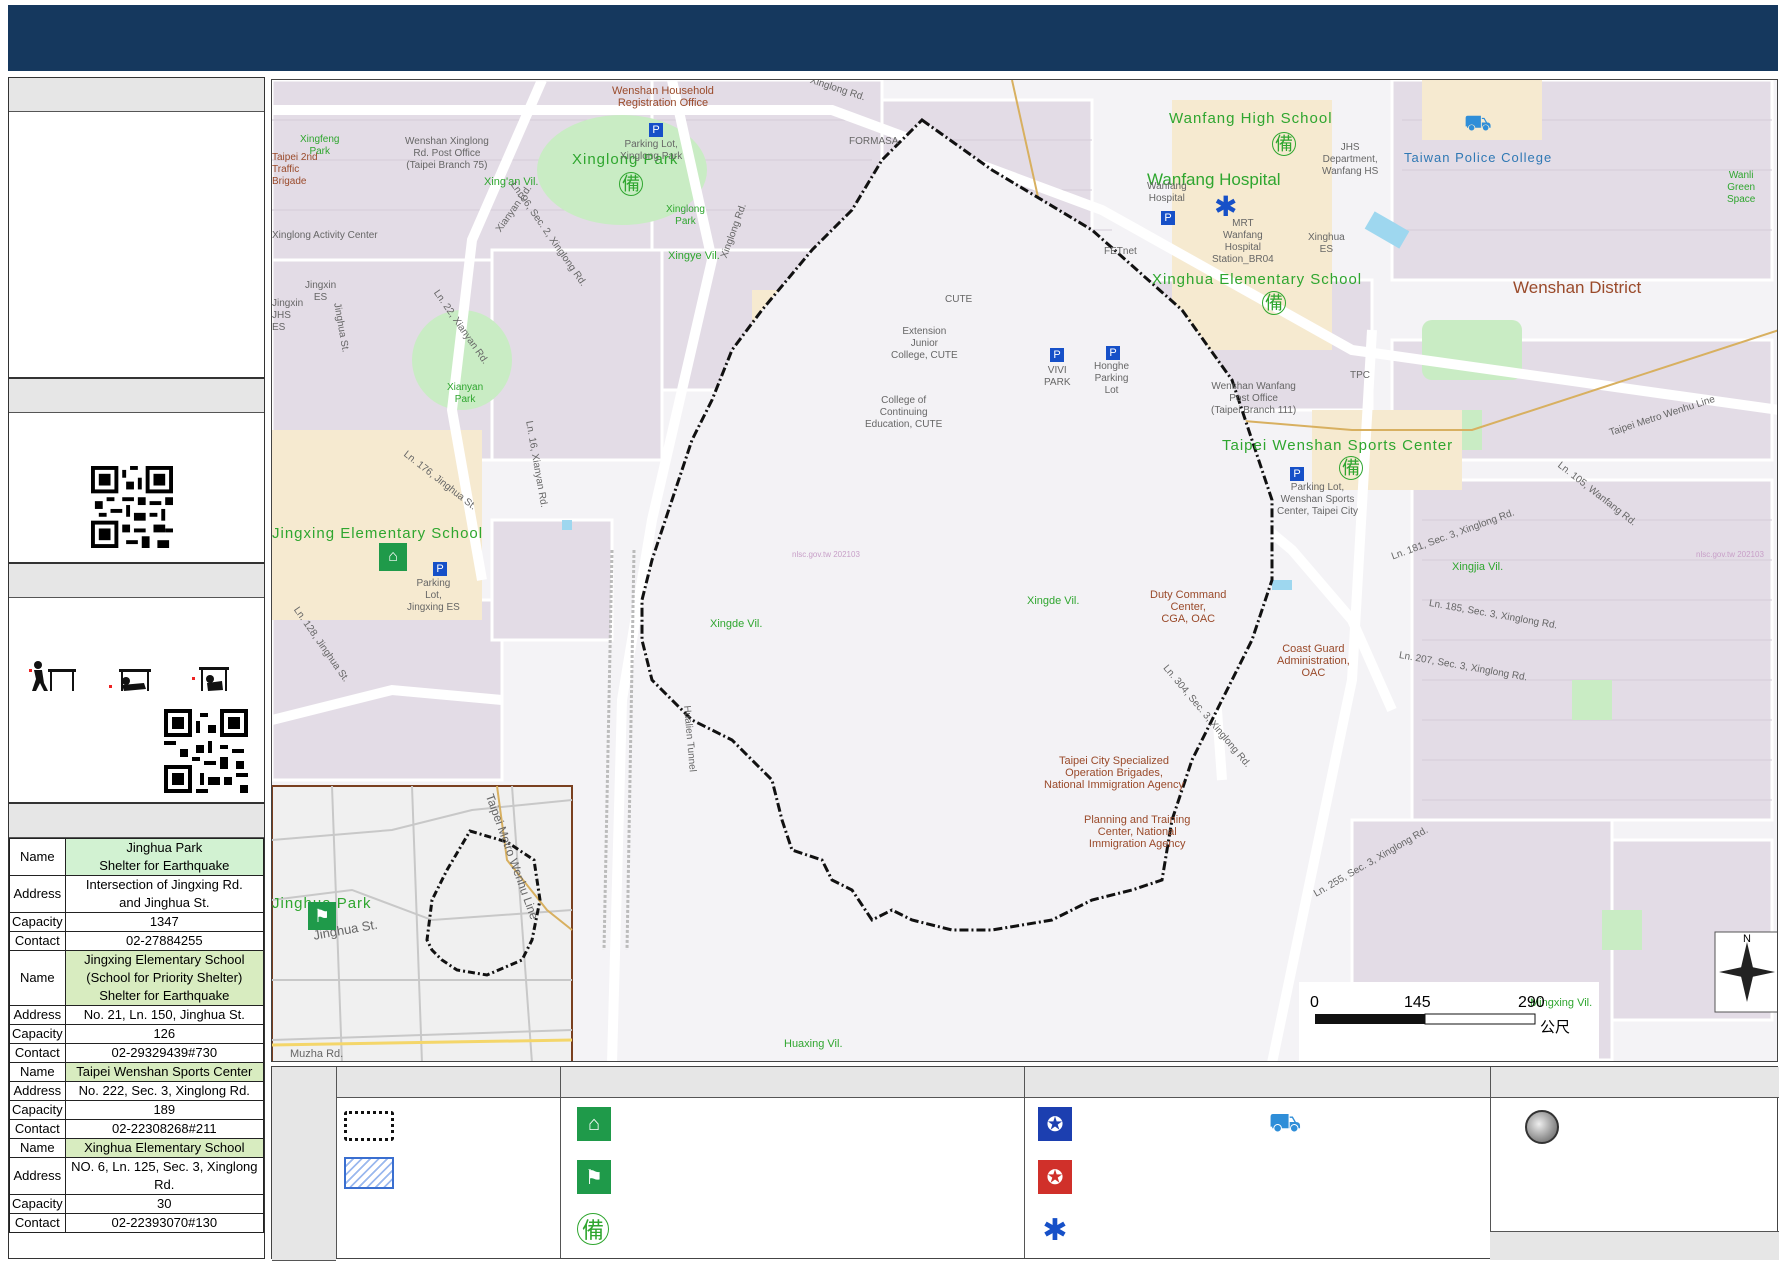 The image size is (1786, 1263). I want to click on poi-household: Wenshan Household Registration Office, so click(663, 97).